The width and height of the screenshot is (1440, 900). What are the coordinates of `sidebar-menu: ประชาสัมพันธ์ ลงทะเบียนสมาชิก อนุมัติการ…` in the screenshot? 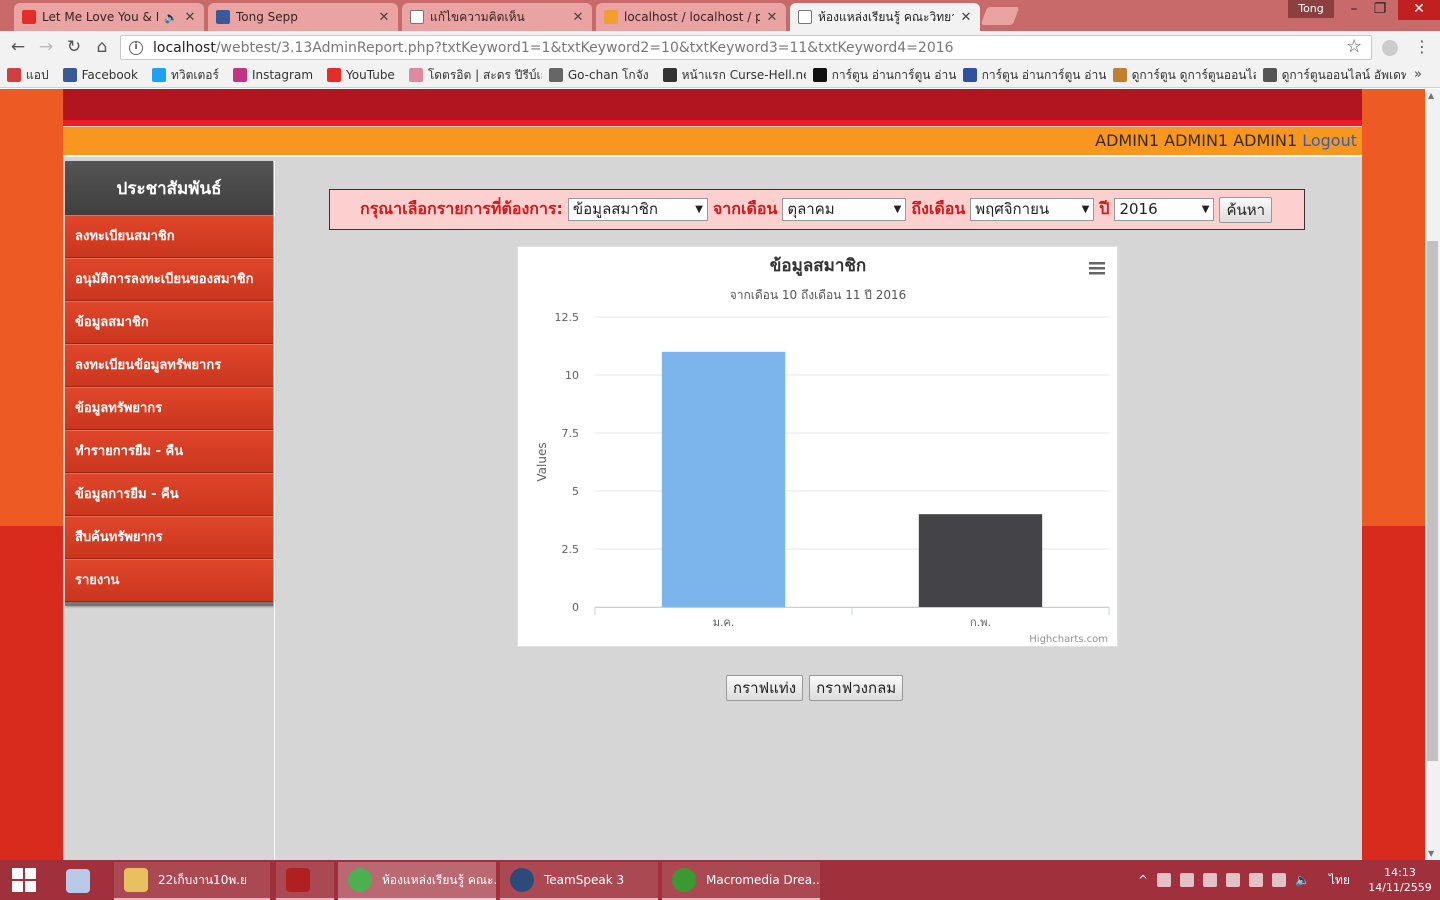 It's located at (169, 383).